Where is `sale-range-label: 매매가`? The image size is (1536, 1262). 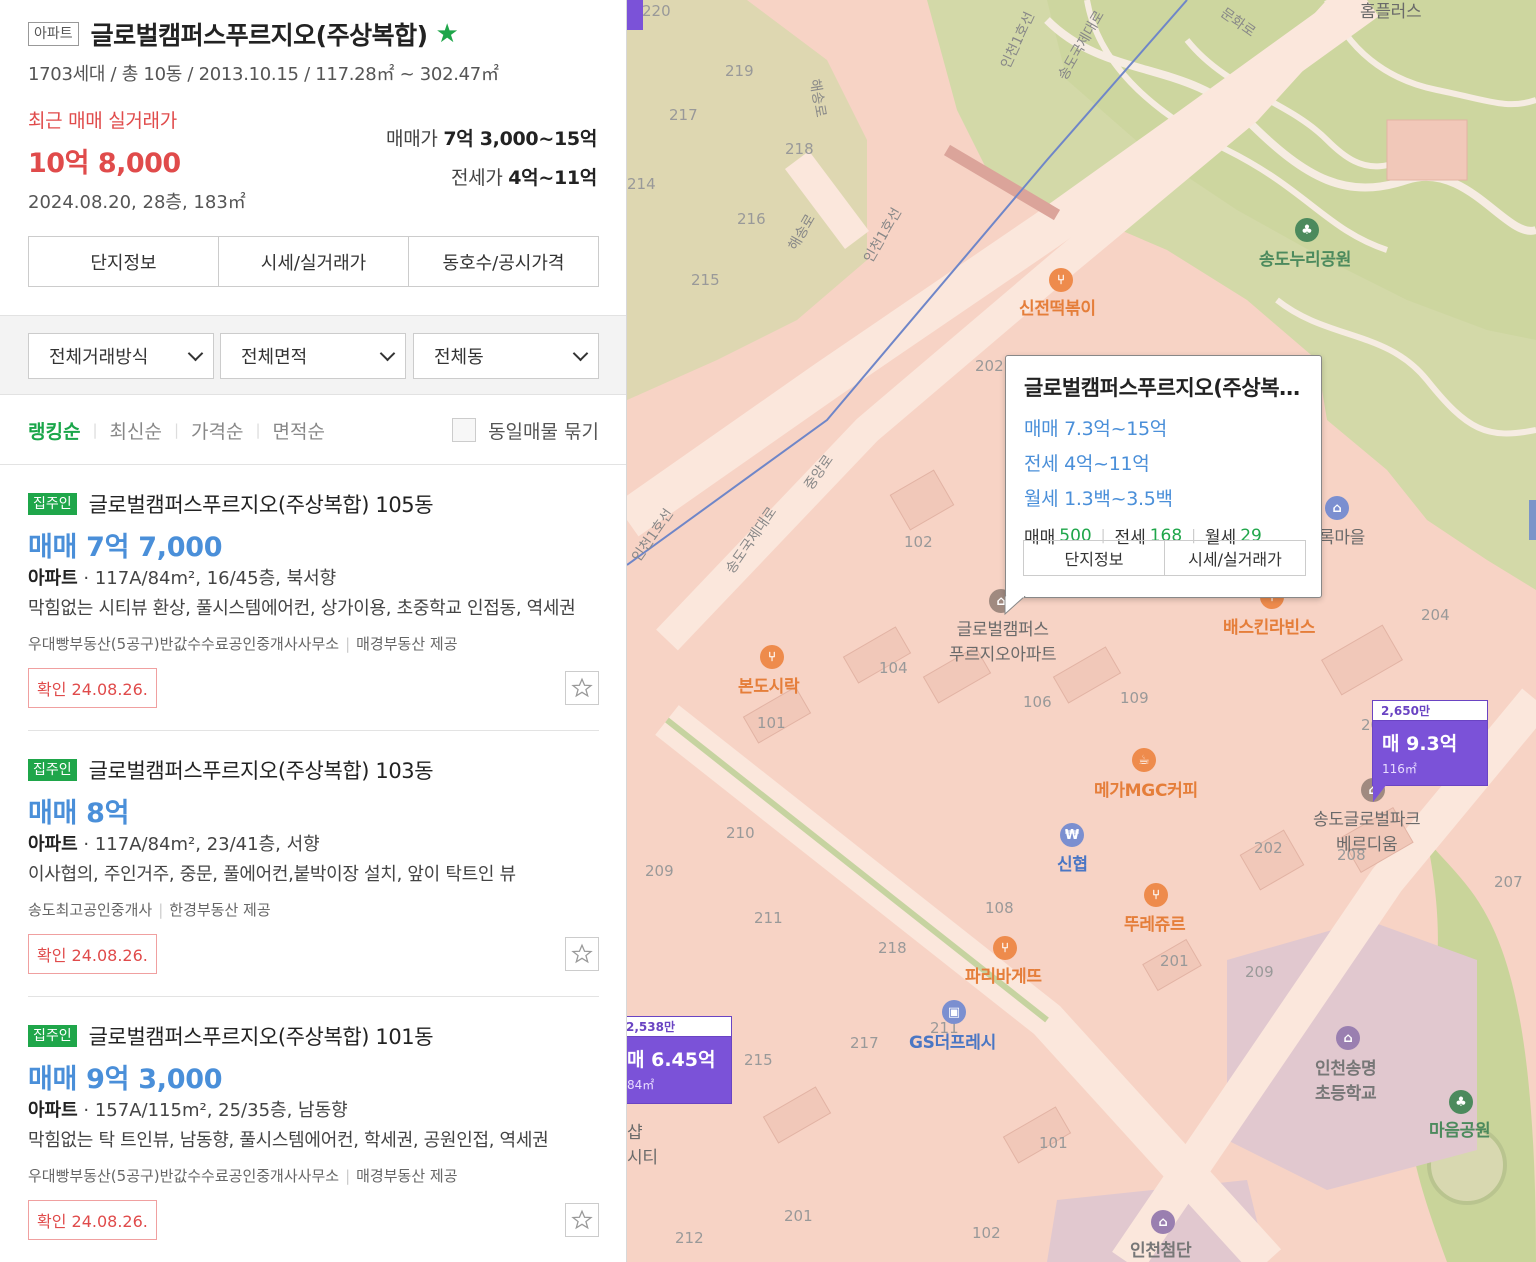 sale-range-label: 매매가 is located at coordinates (412, 139).